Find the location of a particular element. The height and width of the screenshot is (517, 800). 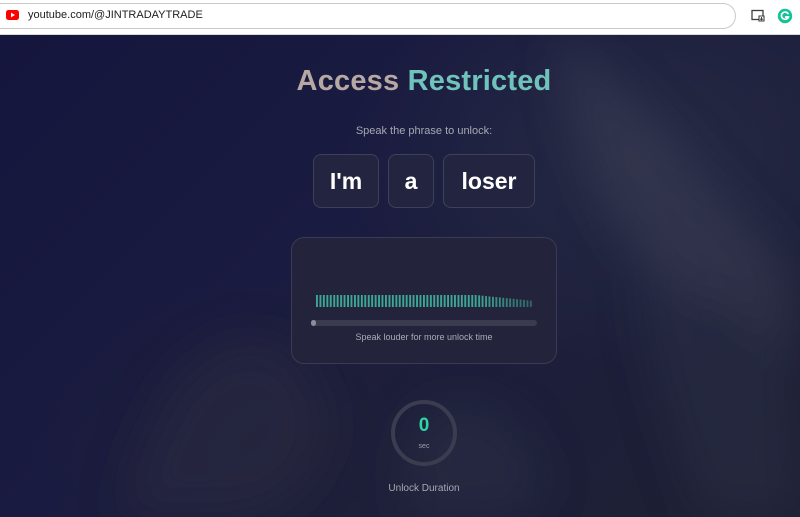

url-text: youtube.com/@JINTRADAYTRADE is located at coordinates (115, 15).